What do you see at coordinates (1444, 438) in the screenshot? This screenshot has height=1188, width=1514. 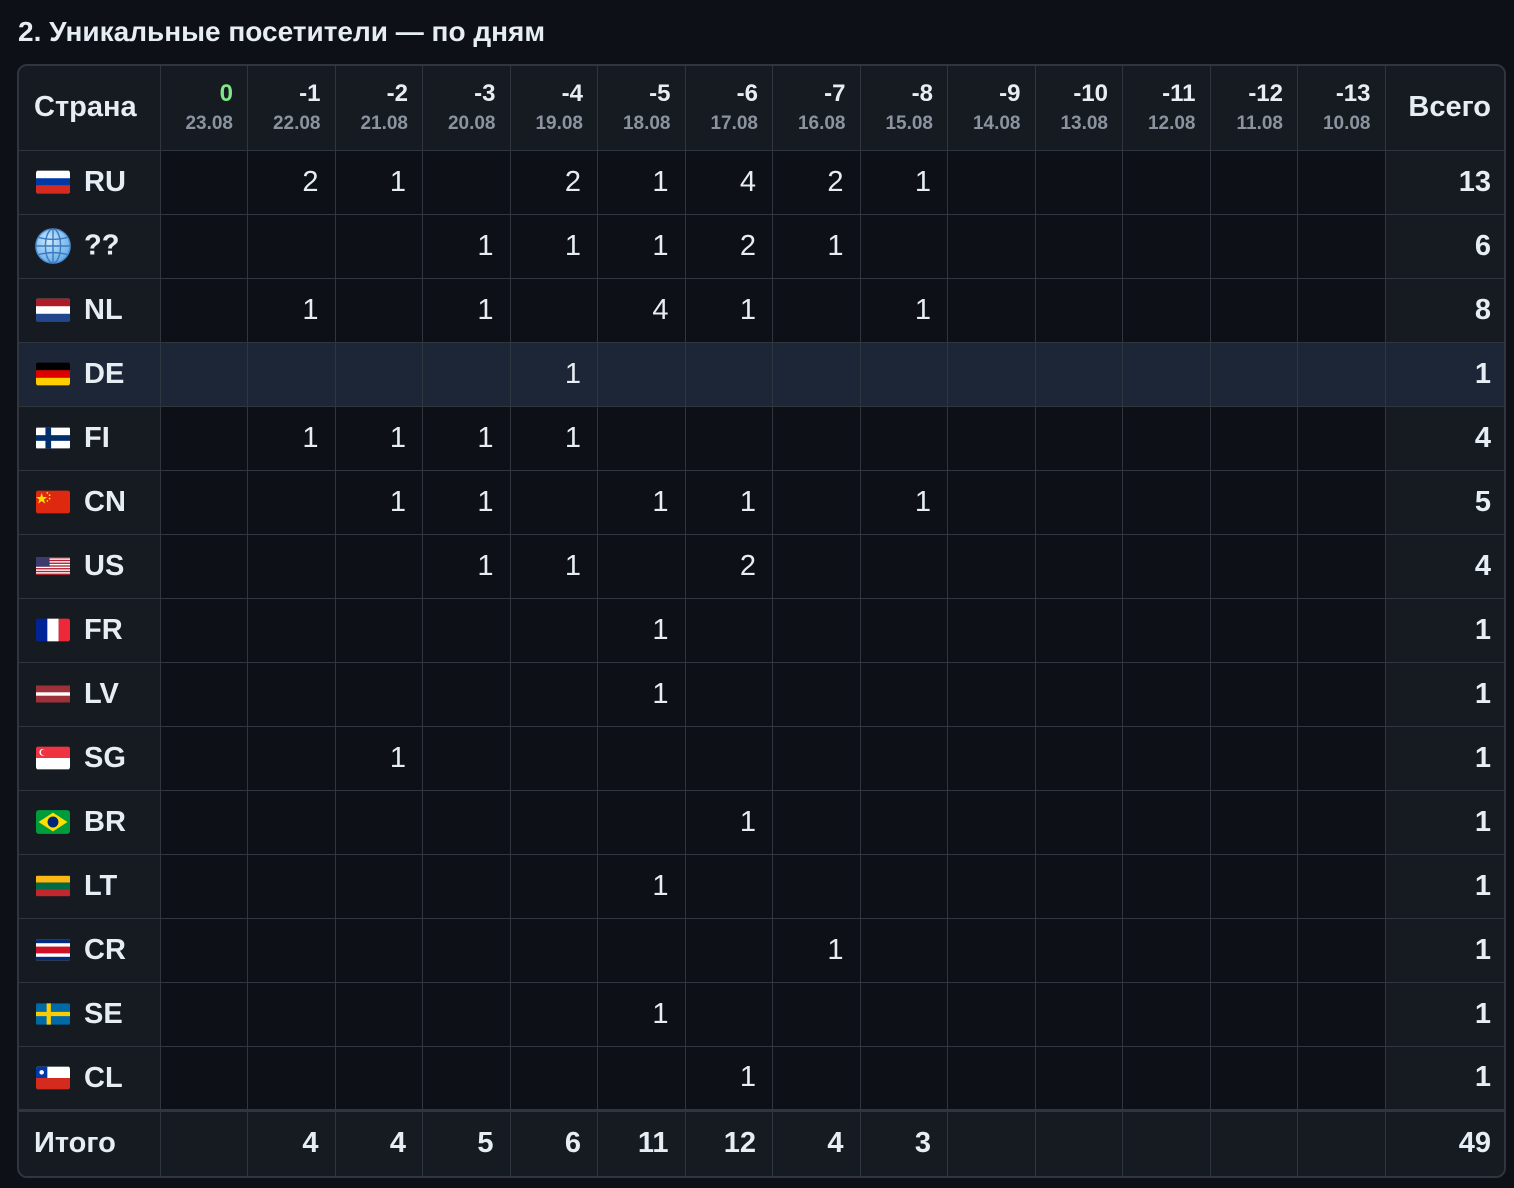 I see `row-total-cell: 4` at bounding box center [1444, 438].